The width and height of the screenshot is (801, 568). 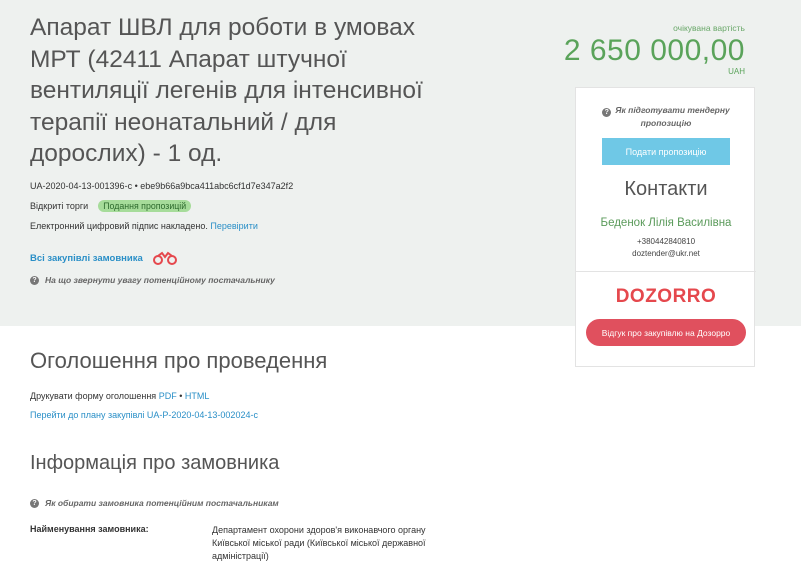 I want to click on contact-name: Беденок Лілія Василівна, so click(x=666, y=223).